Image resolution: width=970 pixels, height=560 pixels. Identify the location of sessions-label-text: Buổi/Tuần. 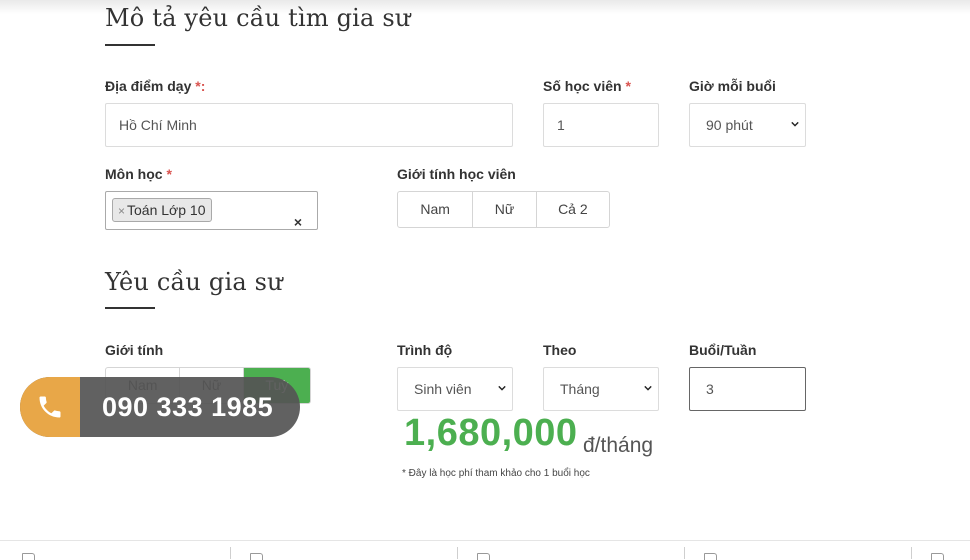
(723, 350).